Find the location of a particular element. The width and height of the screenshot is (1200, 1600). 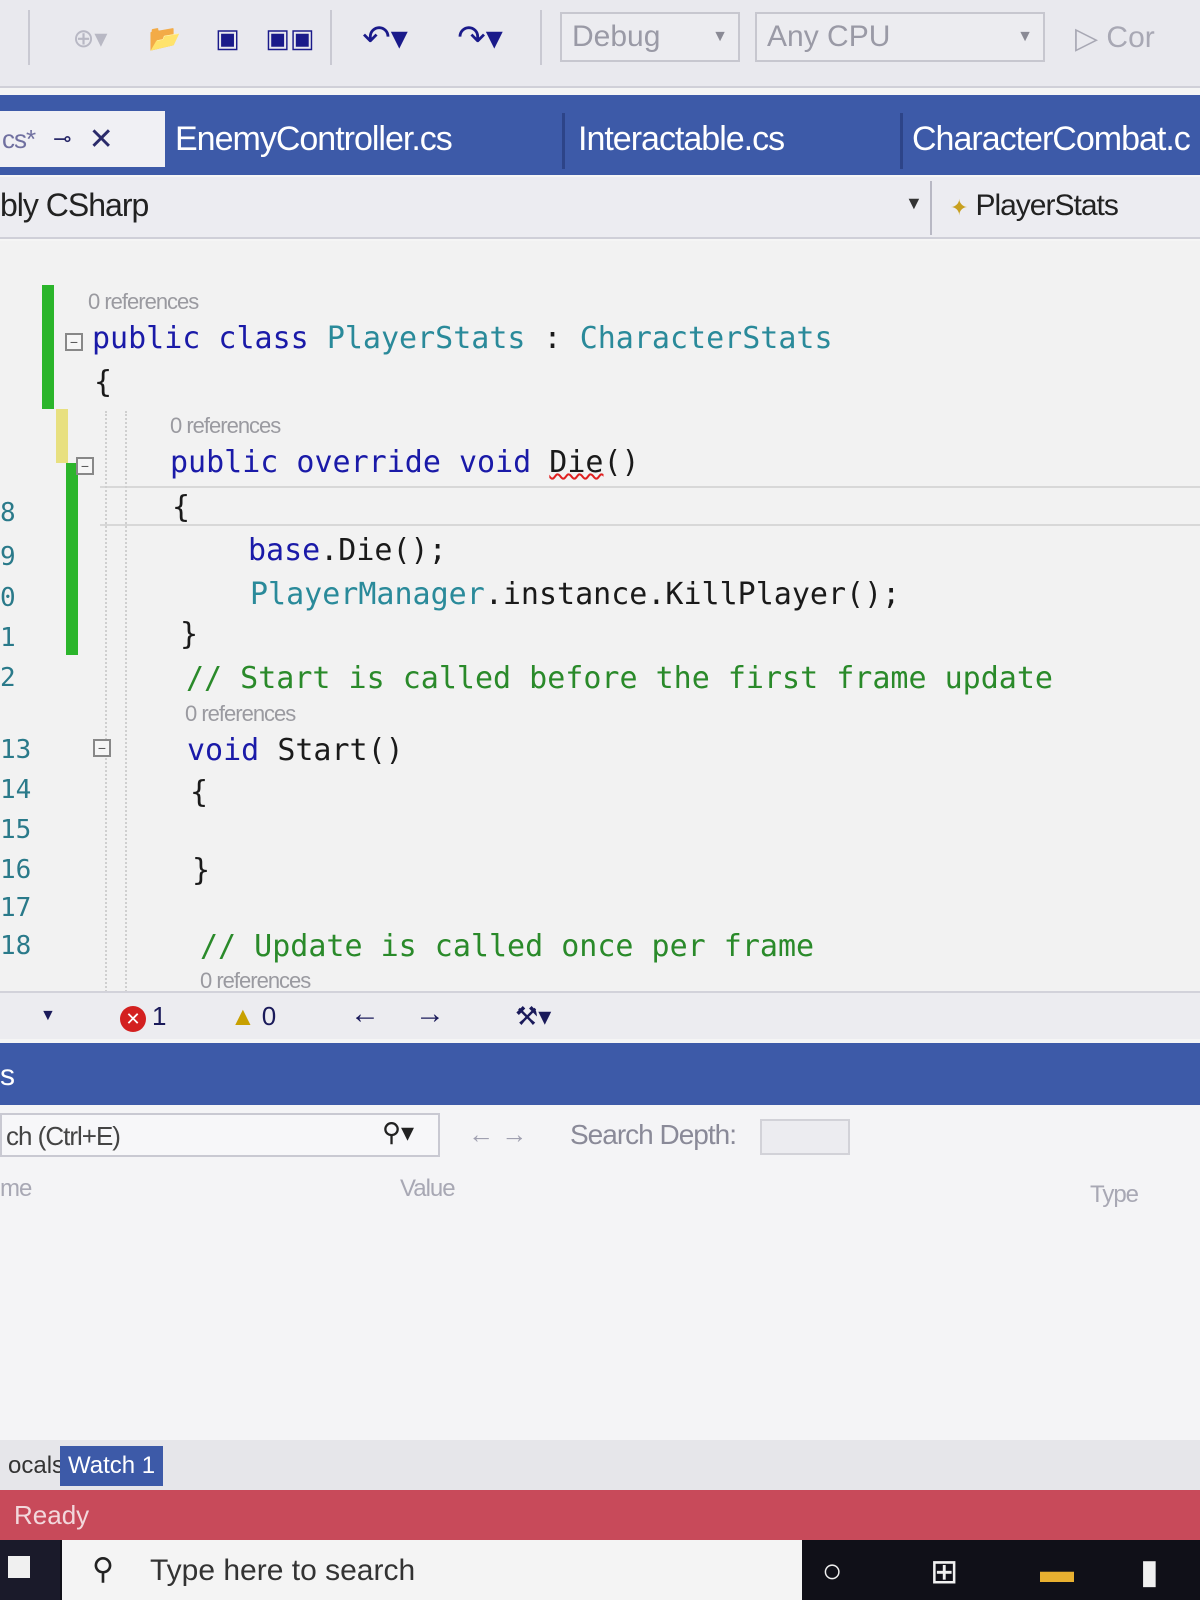

line-number: 17 is located at coordinates (16, 908).